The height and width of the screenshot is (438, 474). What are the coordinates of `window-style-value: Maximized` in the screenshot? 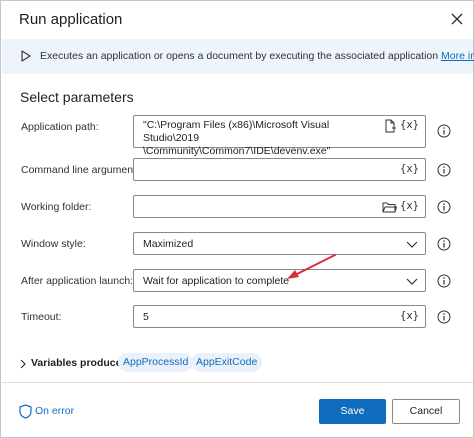 It's located at (168, 244).